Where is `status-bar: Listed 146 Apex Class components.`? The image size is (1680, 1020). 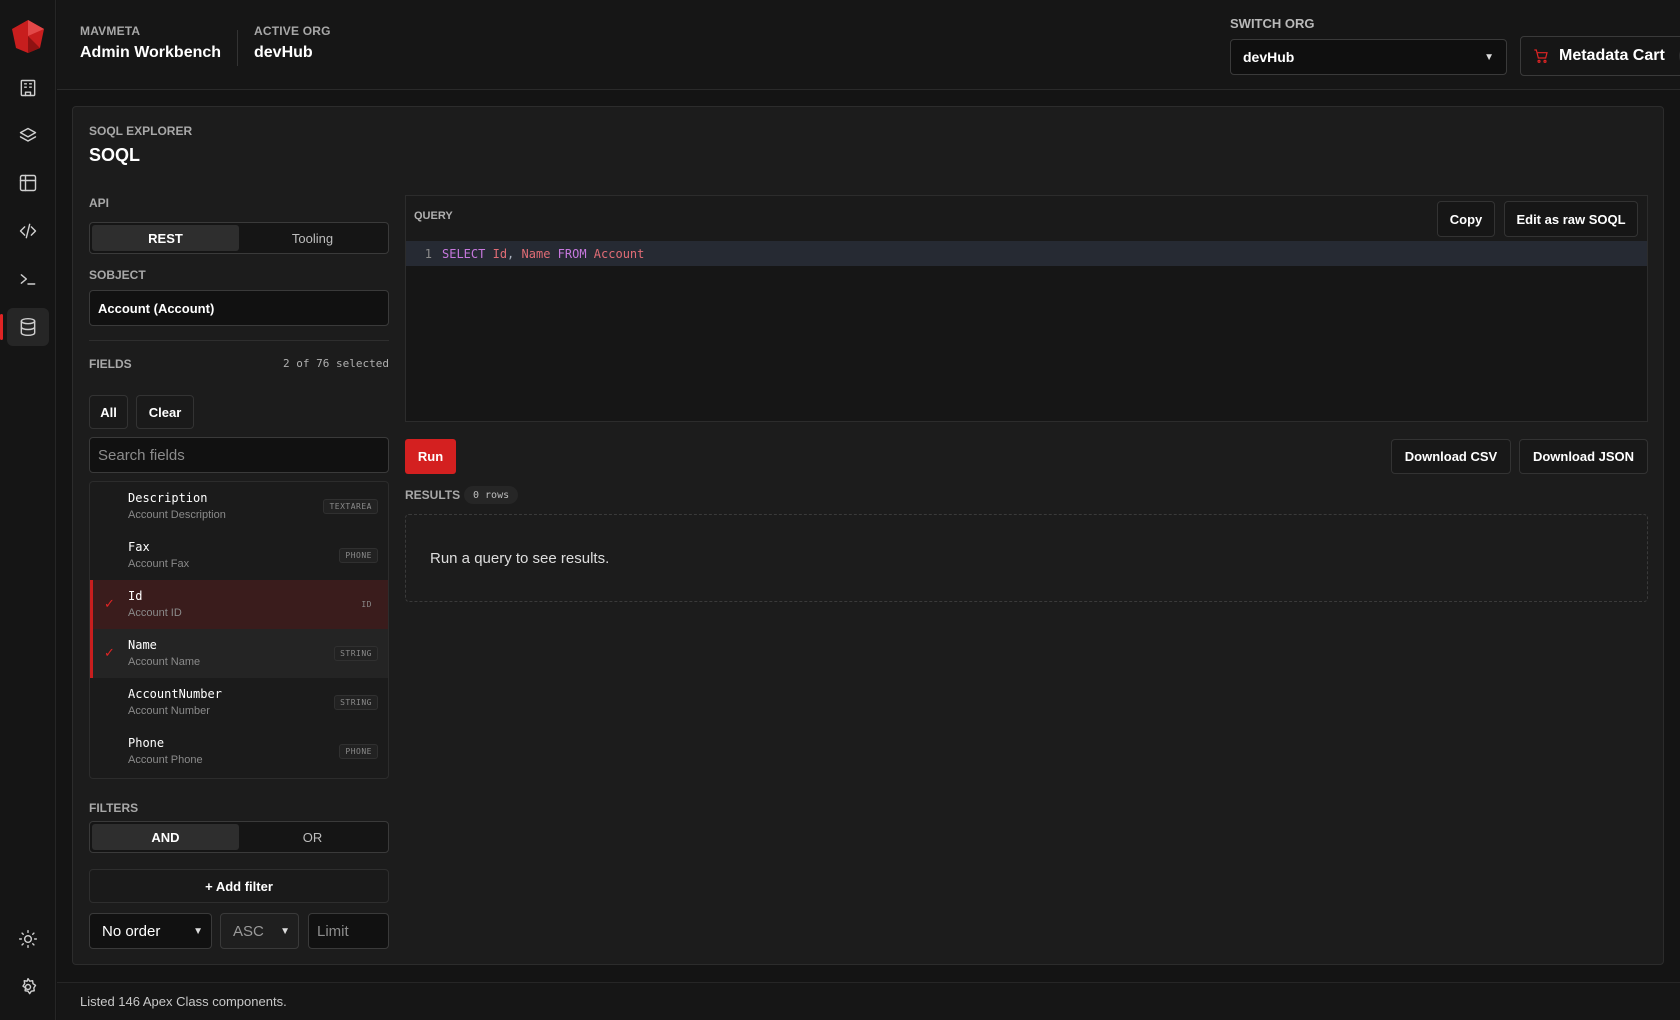
status-bar: Listed 146 Apex Class components. is located at coordinates (868, 1001).